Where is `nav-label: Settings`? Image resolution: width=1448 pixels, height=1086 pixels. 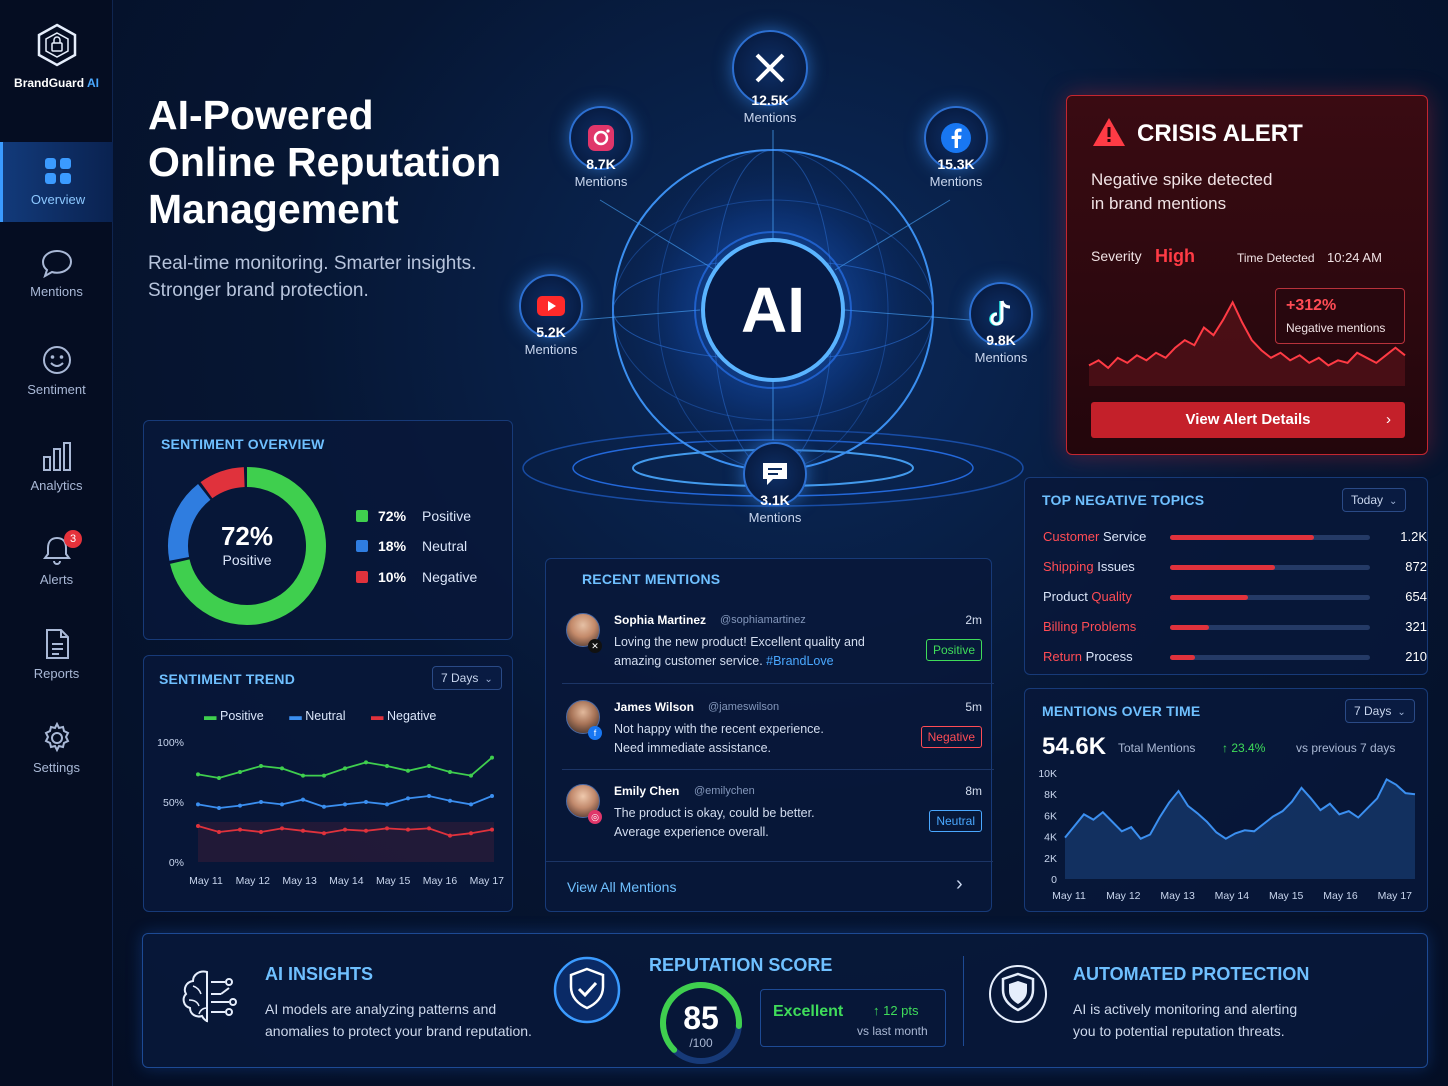
nav-label: Settings is located at coordinates (56, 767).